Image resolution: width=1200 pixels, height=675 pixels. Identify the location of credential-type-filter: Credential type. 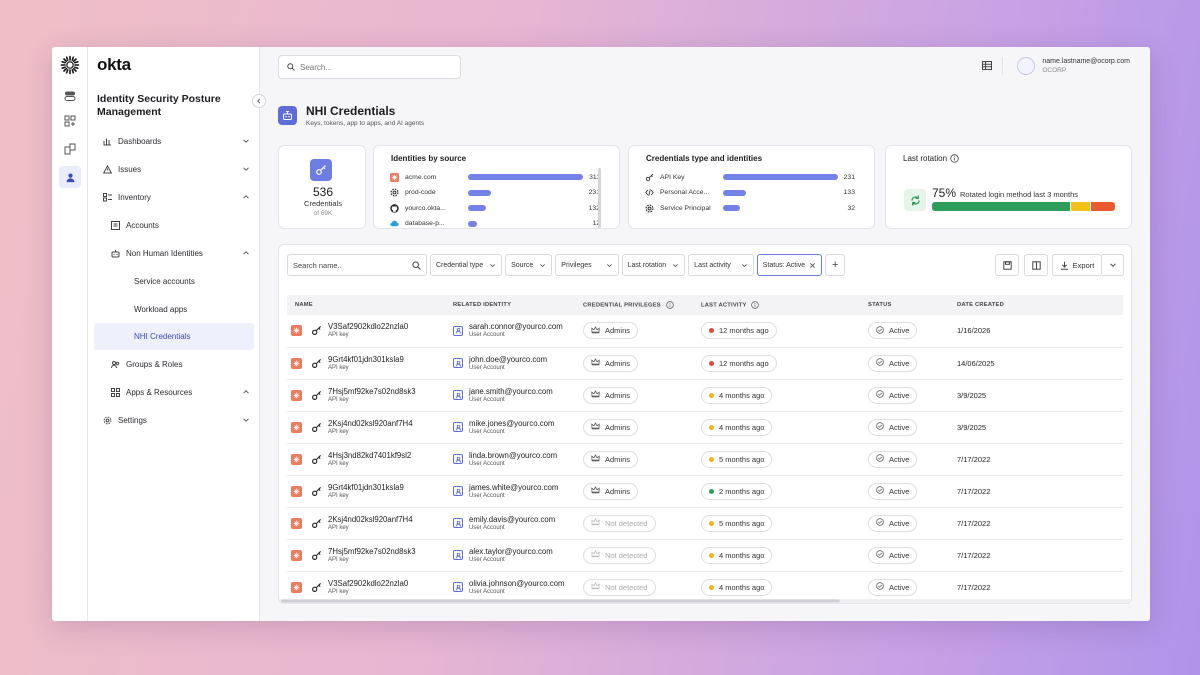
(466, 265).